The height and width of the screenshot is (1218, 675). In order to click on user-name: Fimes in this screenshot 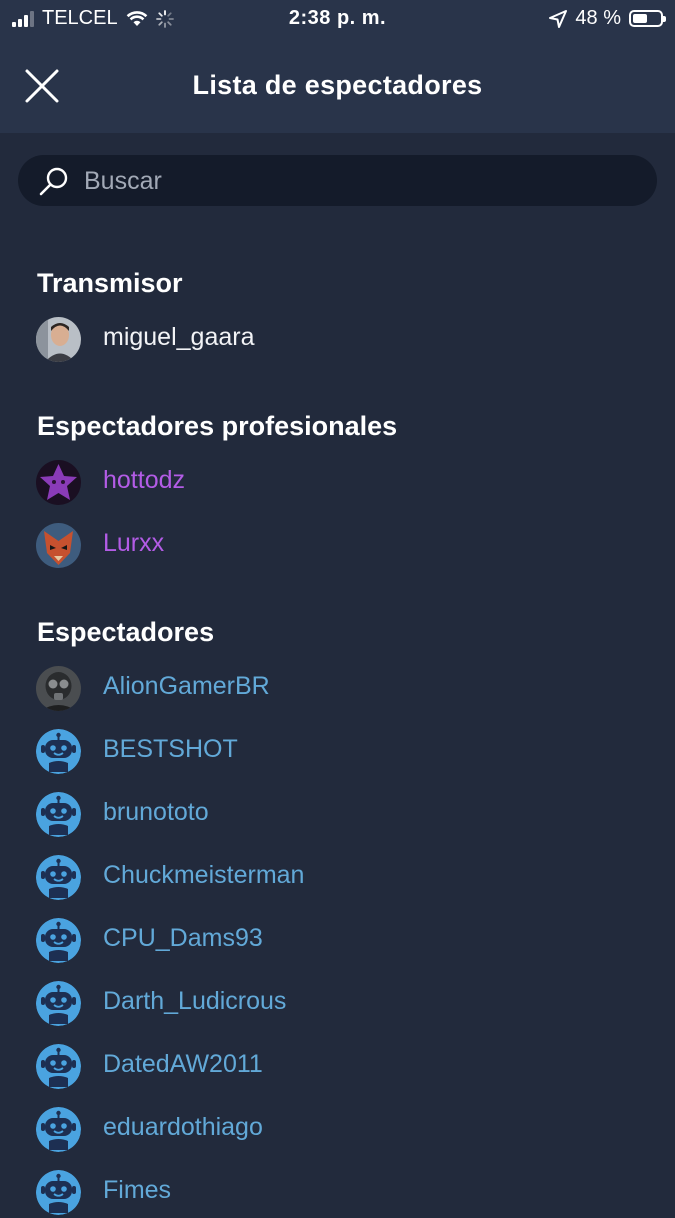, I will do `click(137, 1190)`.